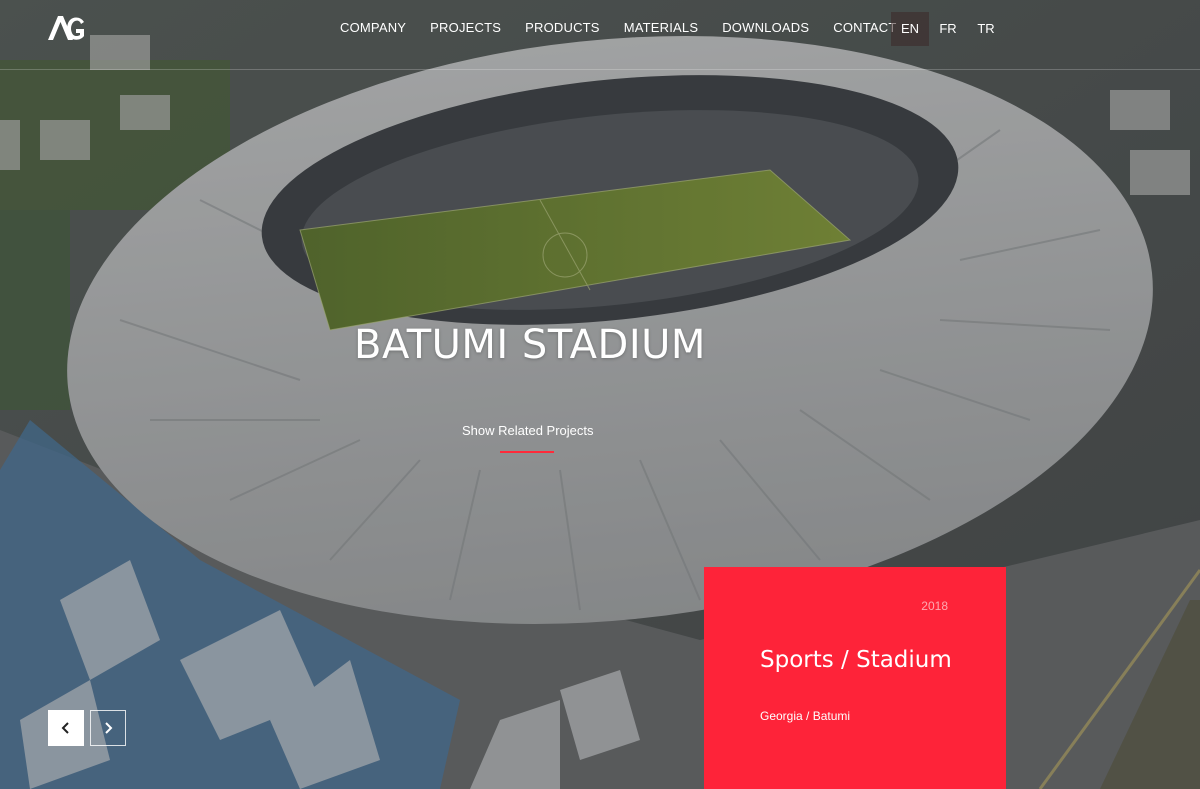  I want to click on slider-prev-button, so click(66, 728).